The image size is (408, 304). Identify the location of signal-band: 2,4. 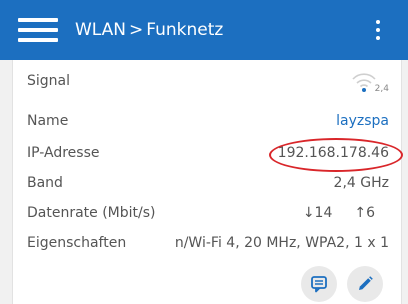
(381, 89).